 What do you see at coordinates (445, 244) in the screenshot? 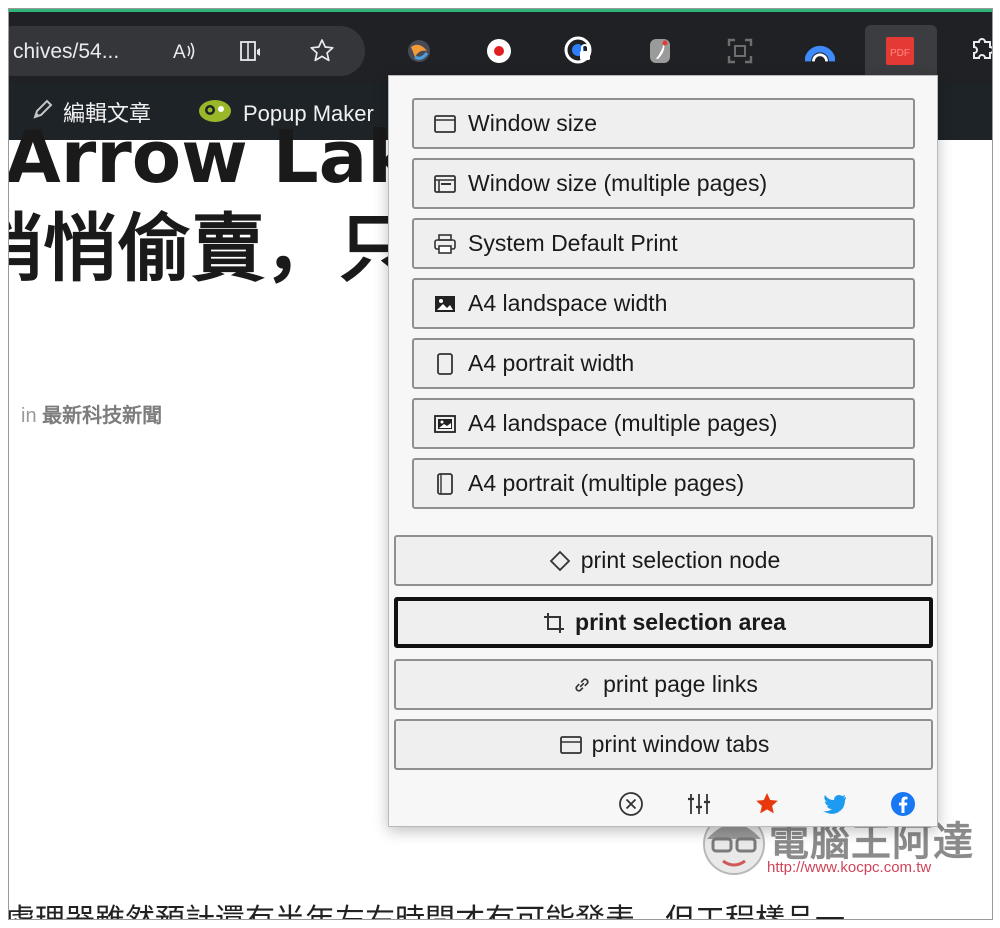
I see `printer-icon` at bounding box center [445, 244].